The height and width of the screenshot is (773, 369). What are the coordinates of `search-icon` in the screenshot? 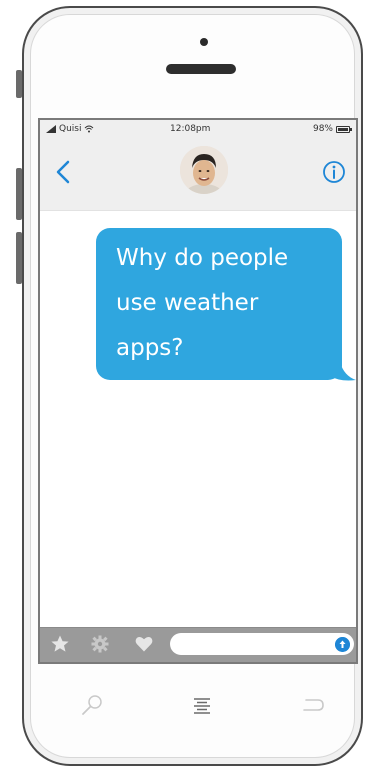 It's located at (92, 706).